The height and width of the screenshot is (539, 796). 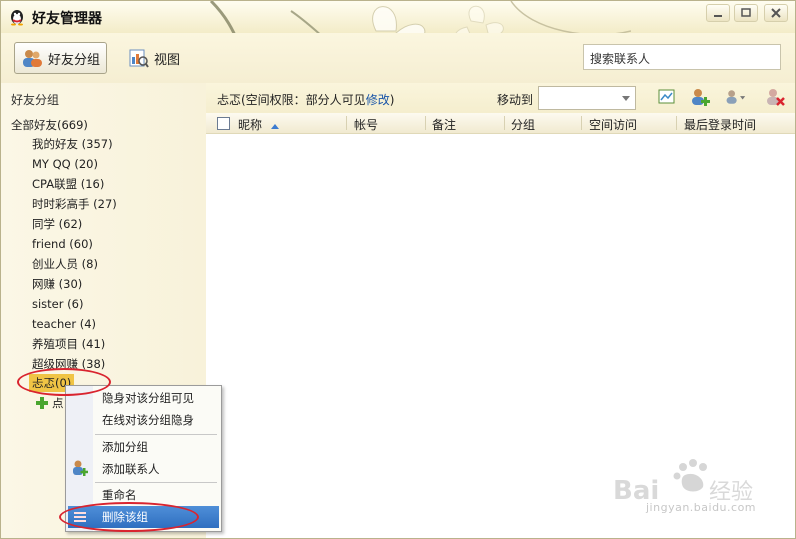 I want to click on tree-item-group: 时时彩高手 (27), so click(x=74, y=204).